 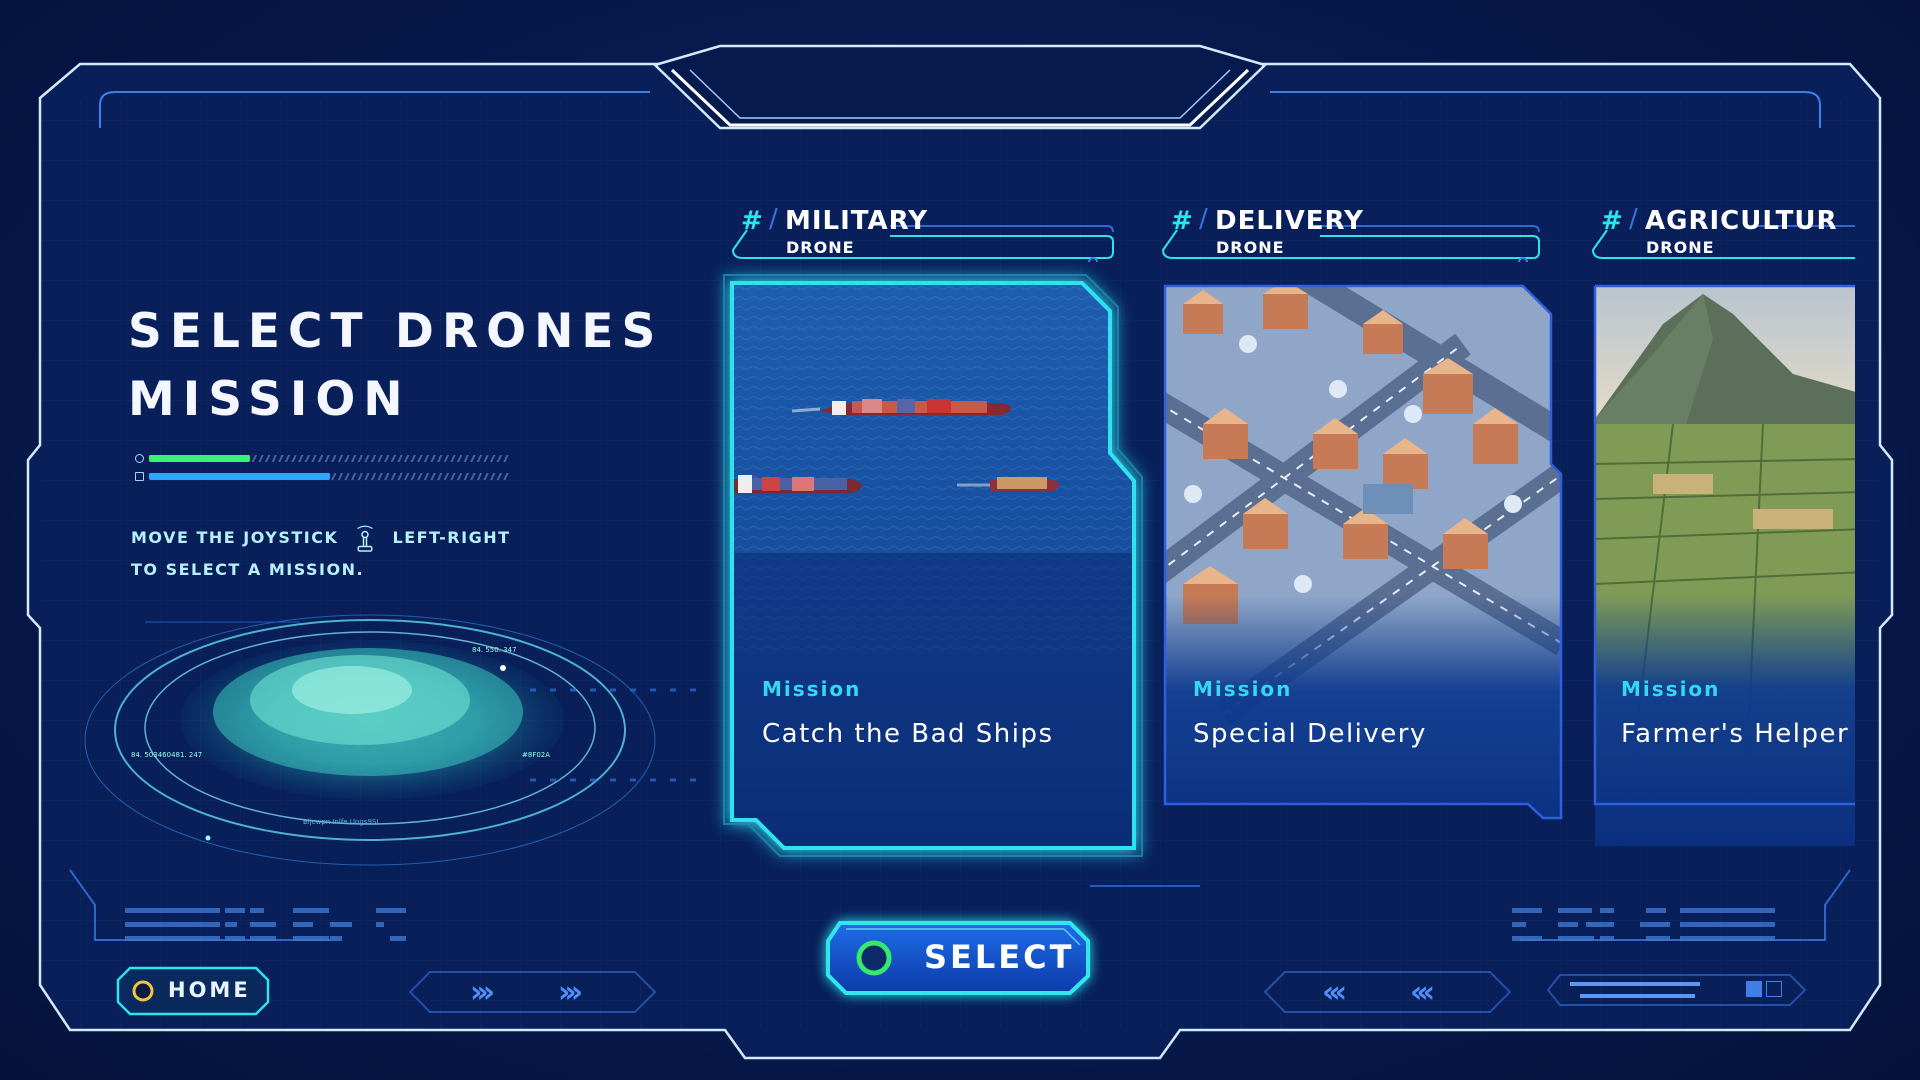 I want to click on hologram-map, so click(x=370, y=740).